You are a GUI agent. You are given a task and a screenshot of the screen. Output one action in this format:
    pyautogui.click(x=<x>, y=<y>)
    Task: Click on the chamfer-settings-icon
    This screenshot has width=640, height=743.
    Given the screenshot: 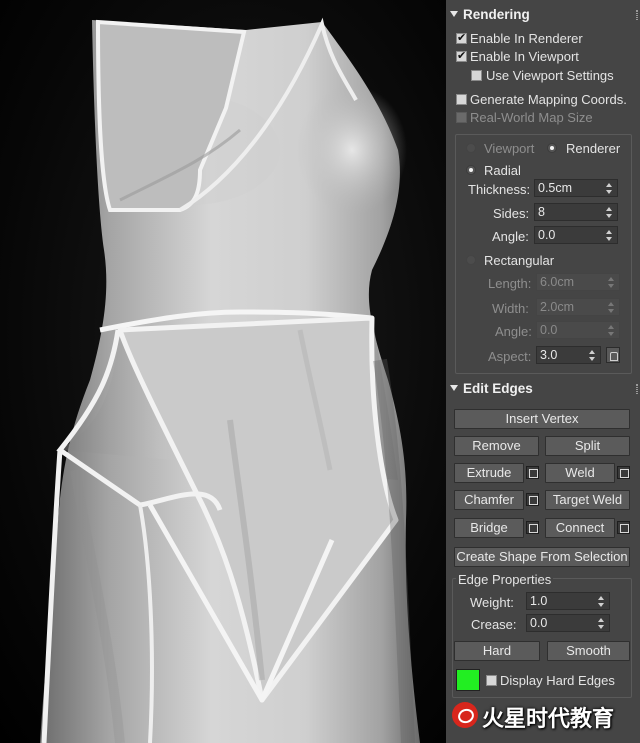 What is the action you would take?
    pyautogui.click(x=532, y=499)
    